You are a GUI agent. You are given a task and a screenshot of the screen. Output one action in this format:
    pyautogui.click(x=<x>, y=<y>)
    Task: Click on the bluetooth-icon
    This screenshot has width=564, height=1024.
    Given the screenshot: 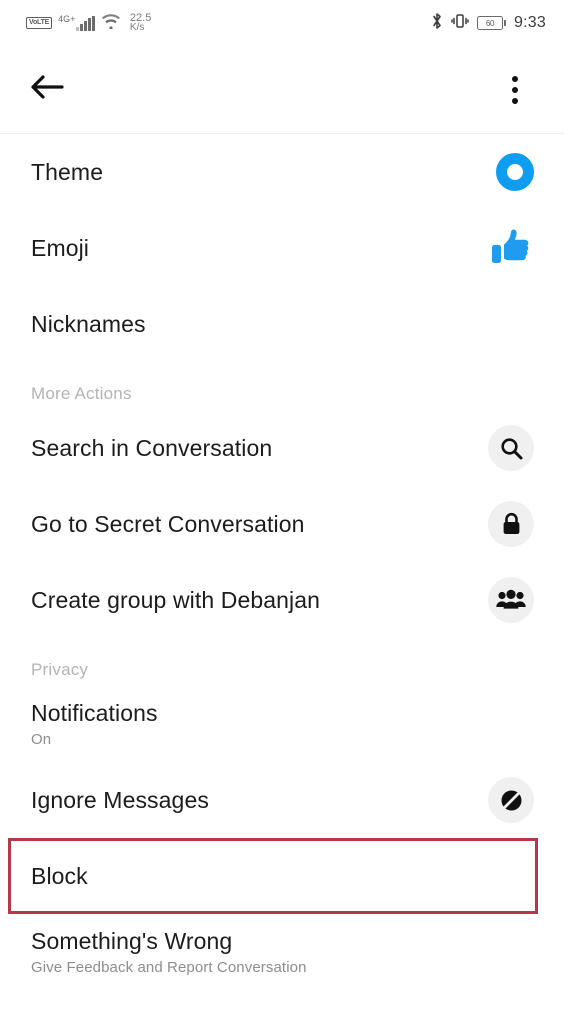 What is the action you would take?
    pyautogui.click(x=437, y=23)
    